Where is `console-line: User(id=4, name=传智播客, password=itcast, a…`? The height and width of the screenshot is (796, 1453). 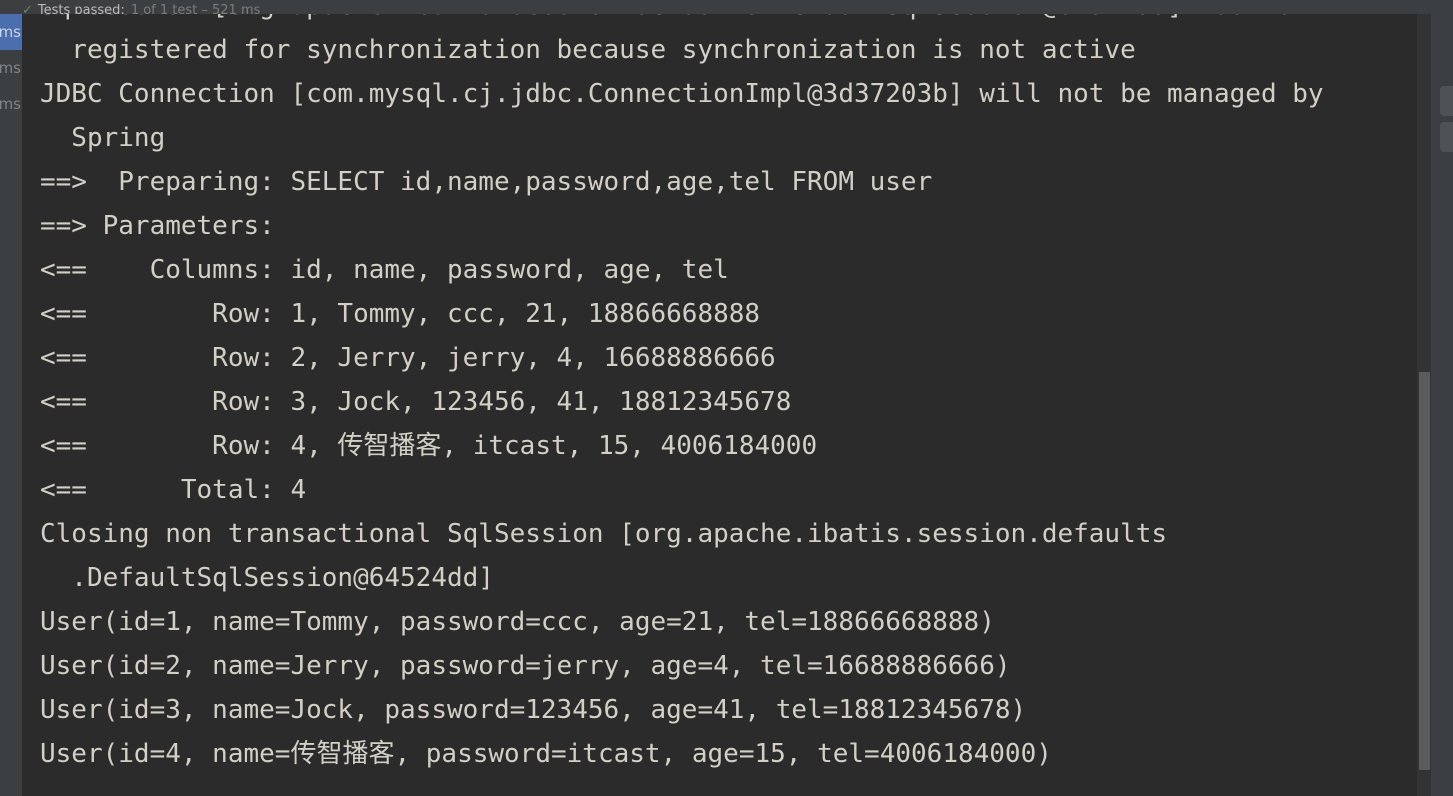 console-line: User(id=4, name=传智播客, password=itcast, a… is located at coordinates (546, 754).